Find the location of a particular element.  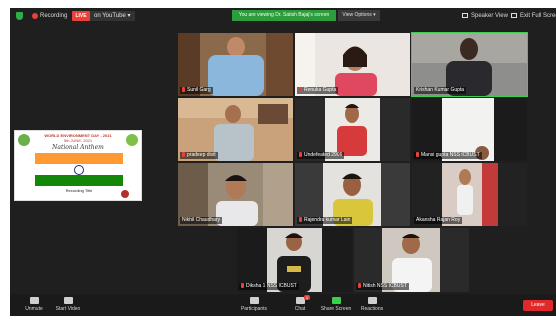

video-tile-rajendra-kumar-lain: Rajendra kumar Lain is located at coordinates (352, 194).